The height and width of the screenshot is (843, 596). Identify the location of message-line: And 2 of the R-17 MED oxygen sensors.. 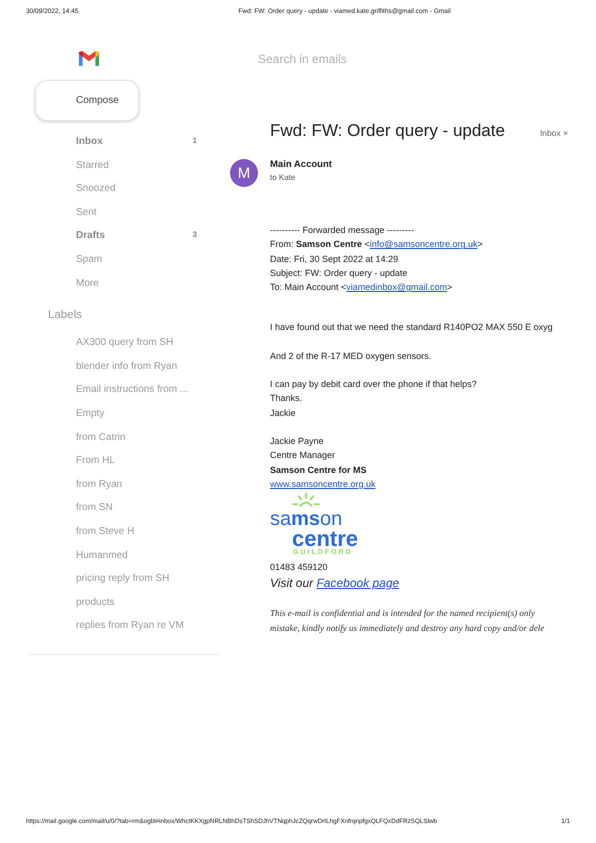
(351, 356).